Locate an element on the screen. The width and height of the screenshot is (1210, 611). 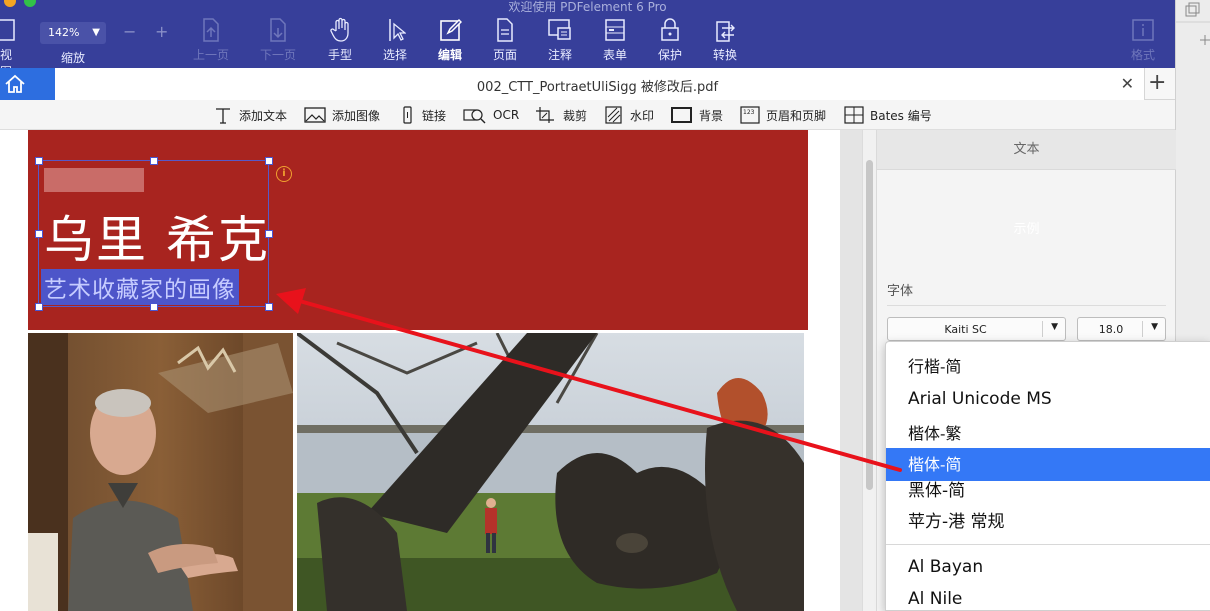
font-family-select: Kaiti SC ▼ is located at coordinates (976, 329).